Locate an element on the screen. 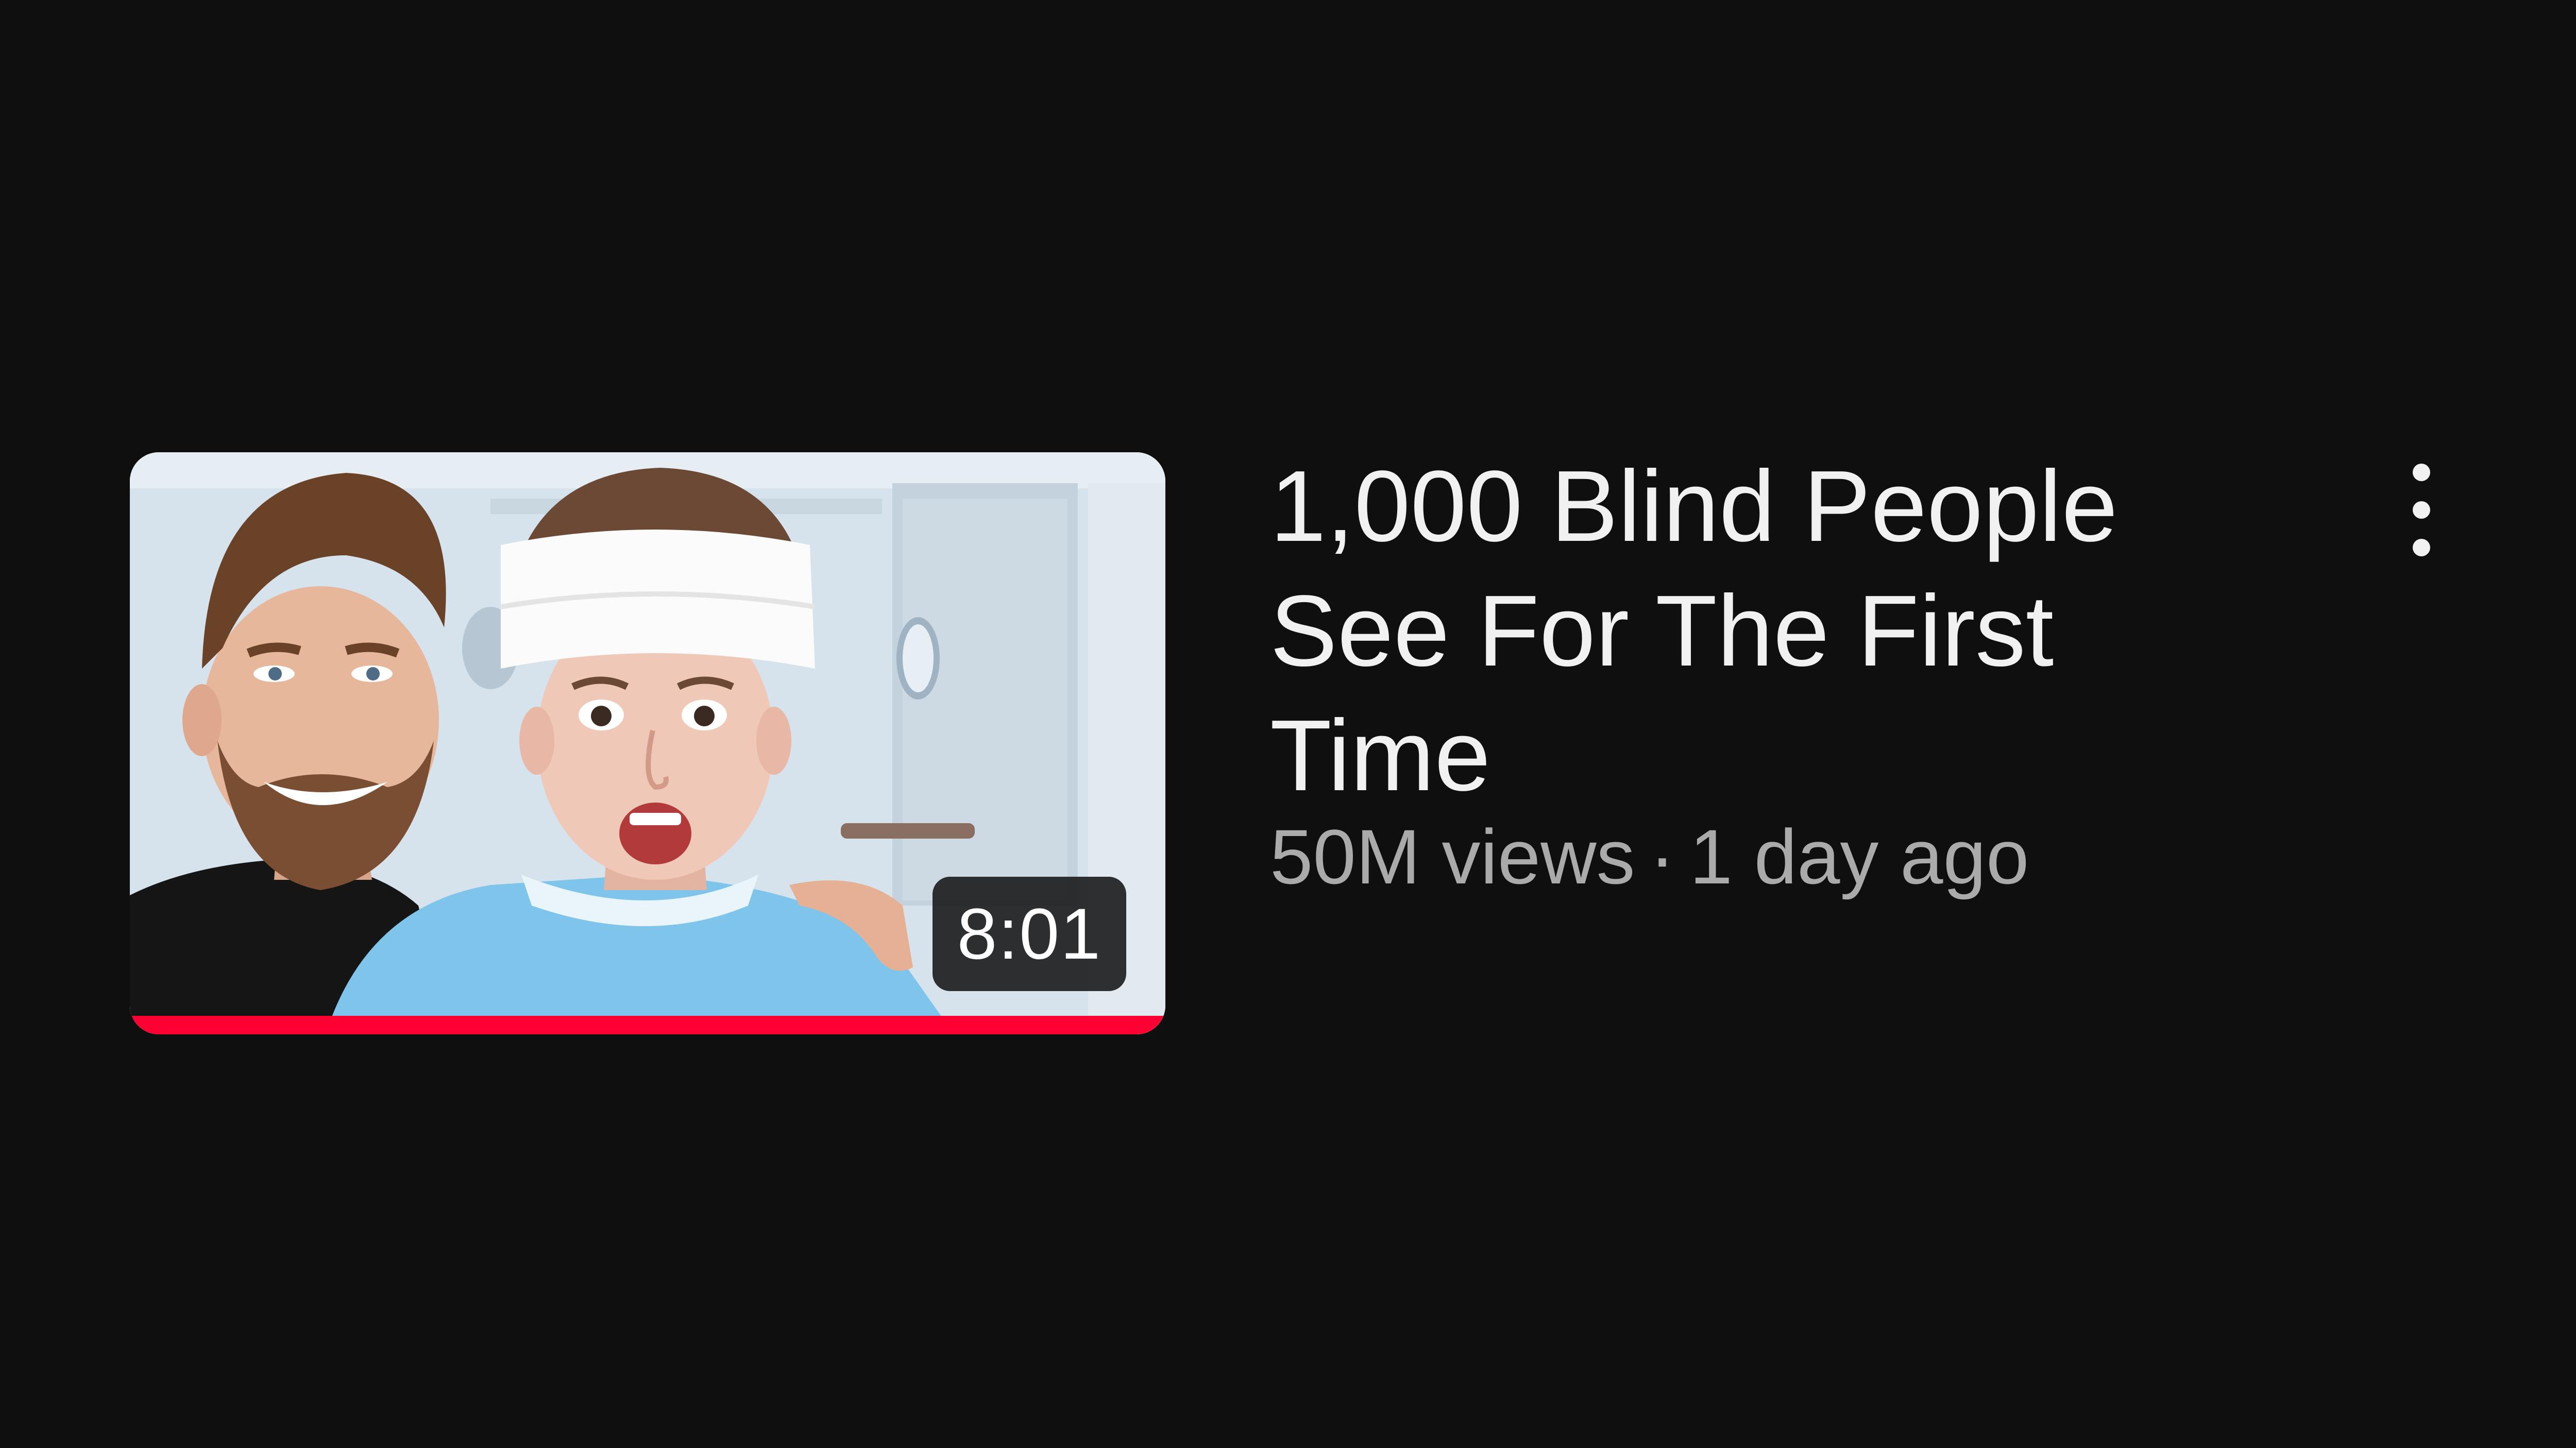  more-vert-icon is located at coordinates (2421, 510).